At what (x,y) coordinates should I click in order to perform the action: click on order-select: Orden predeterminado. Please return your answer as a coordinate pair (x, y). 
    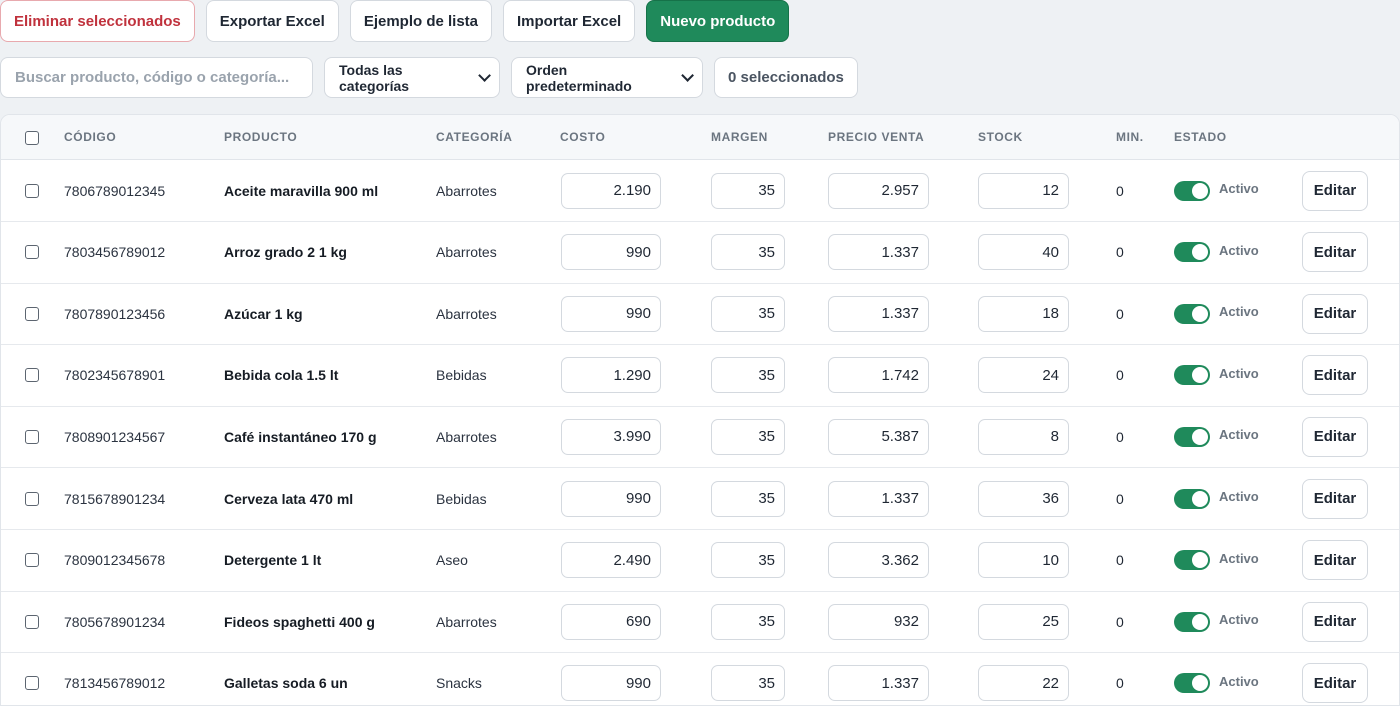
    Looking at the image, I should click on (607, 77).